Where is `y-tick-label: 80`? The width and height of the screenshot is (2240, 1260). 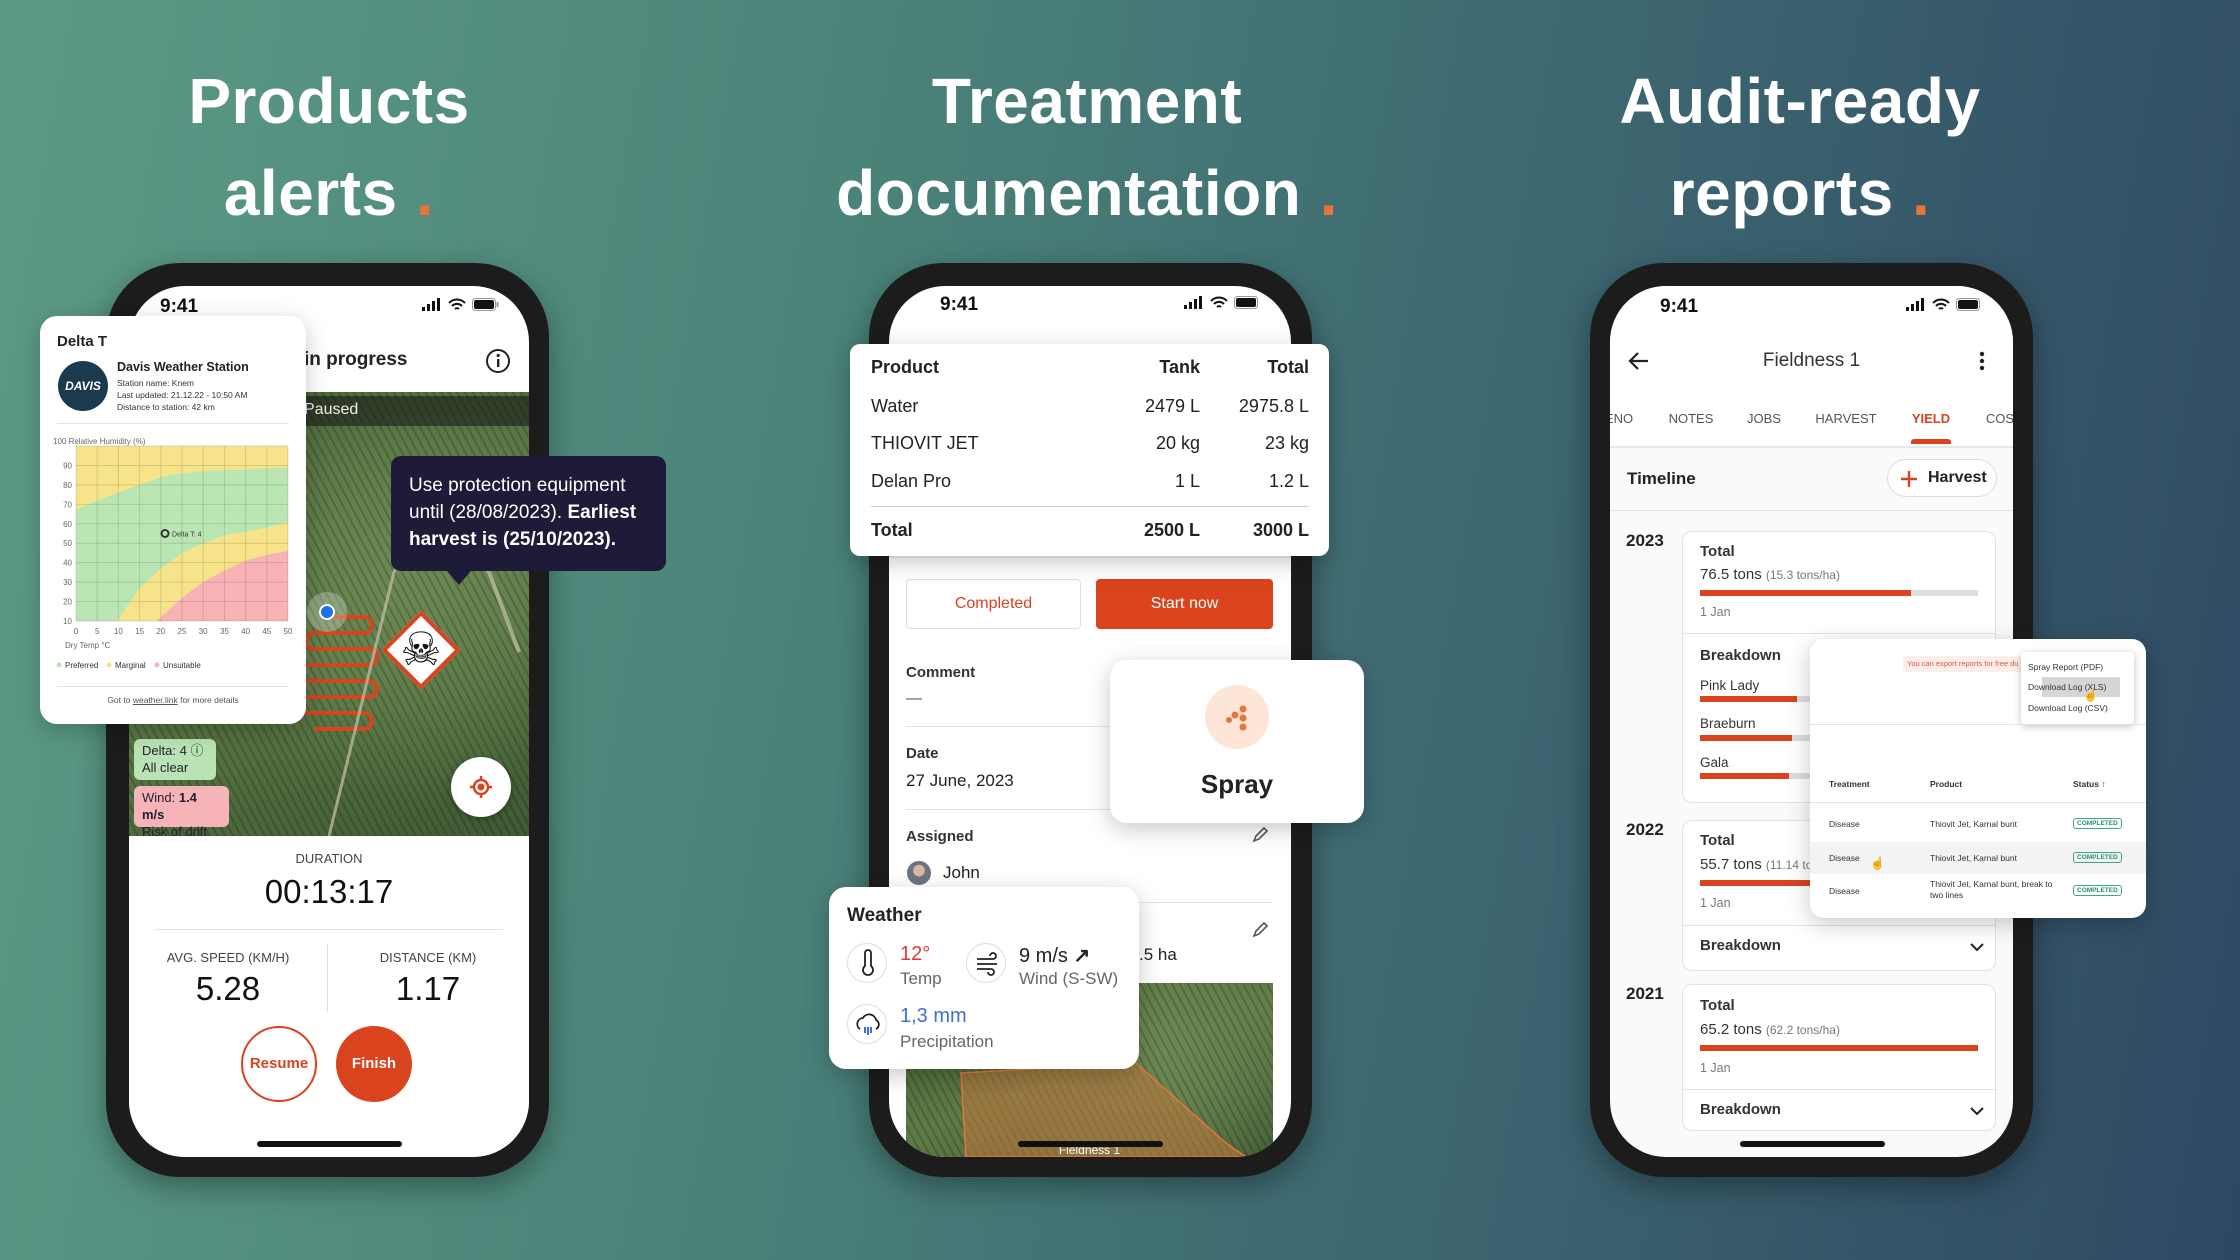
y-tick-label: 80 is located at coordinates (67, 485).